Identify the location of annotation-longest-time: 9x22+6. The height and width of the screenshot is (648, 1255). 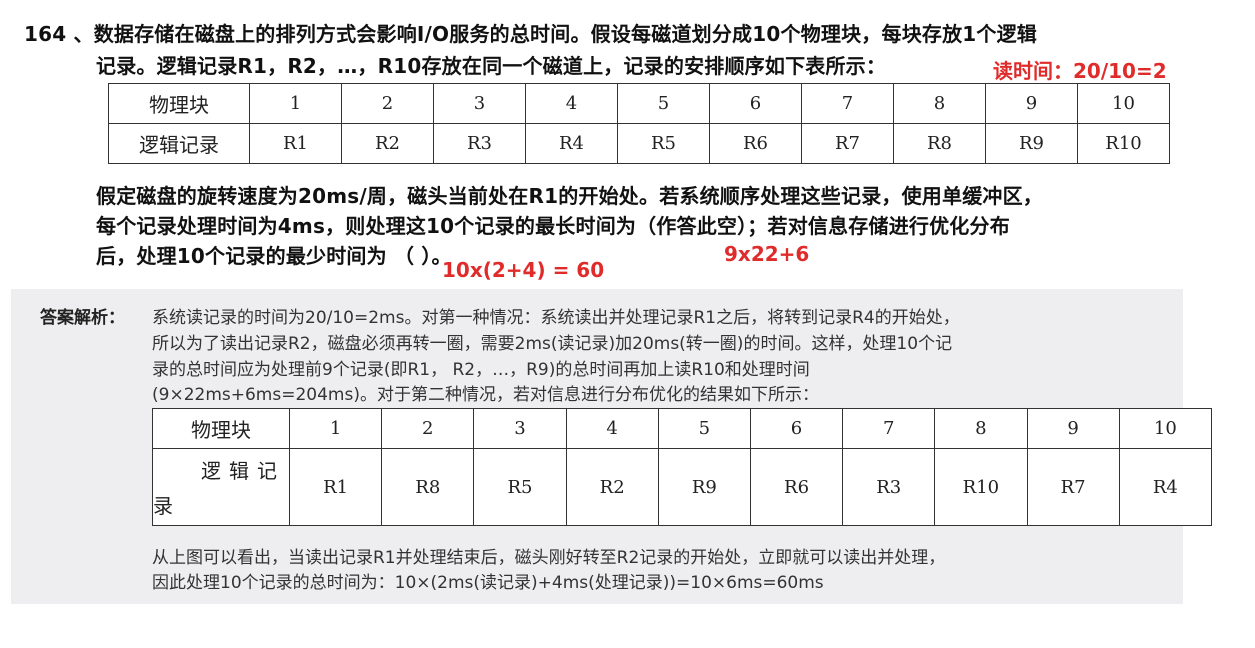
(767, 254).